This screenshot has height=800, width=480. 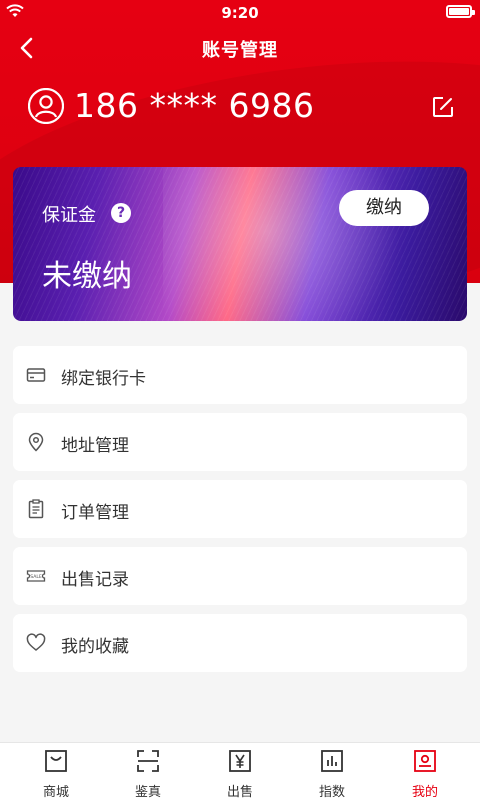 I want to click on location-pin-icon, so click(x=36, y=442).